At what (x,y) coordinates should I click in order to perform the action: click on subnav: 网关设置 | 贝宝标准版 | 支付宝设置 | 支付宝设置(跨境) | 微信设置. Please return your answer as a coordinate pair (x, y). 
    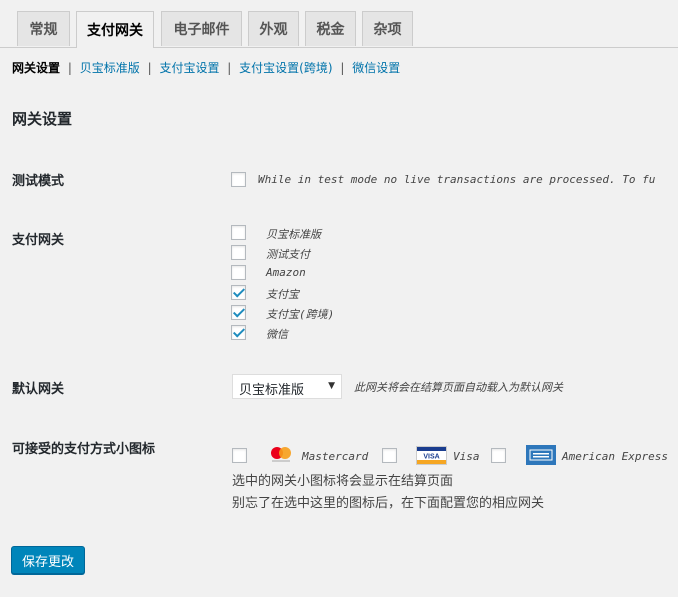
    Looking at the image, I should click on (206, 67).